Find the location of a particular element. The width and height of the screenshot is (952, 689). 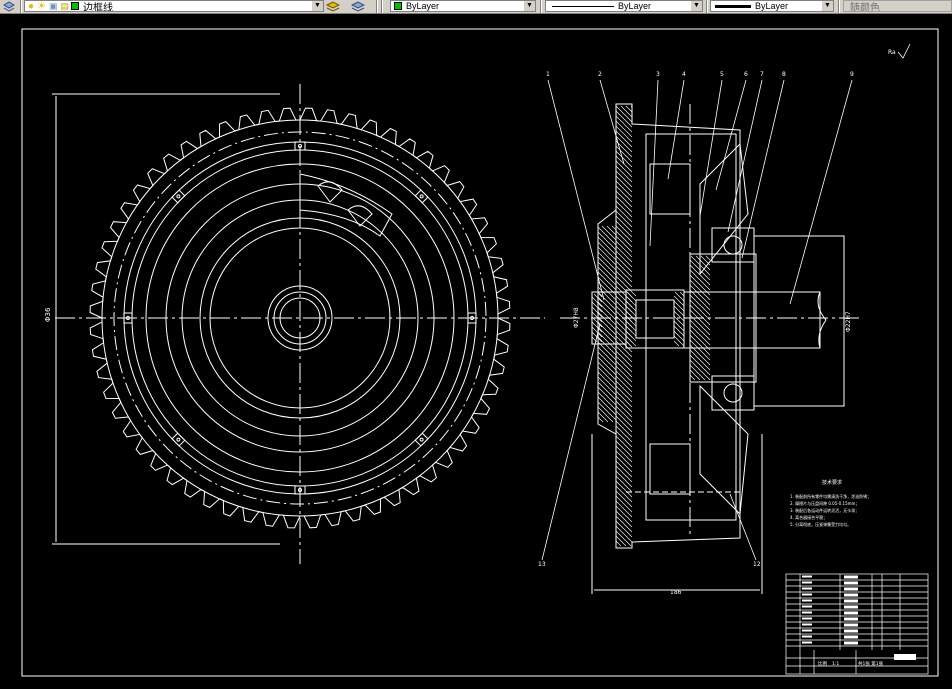

callout-7: 7 is located at coordinates (762, 74).